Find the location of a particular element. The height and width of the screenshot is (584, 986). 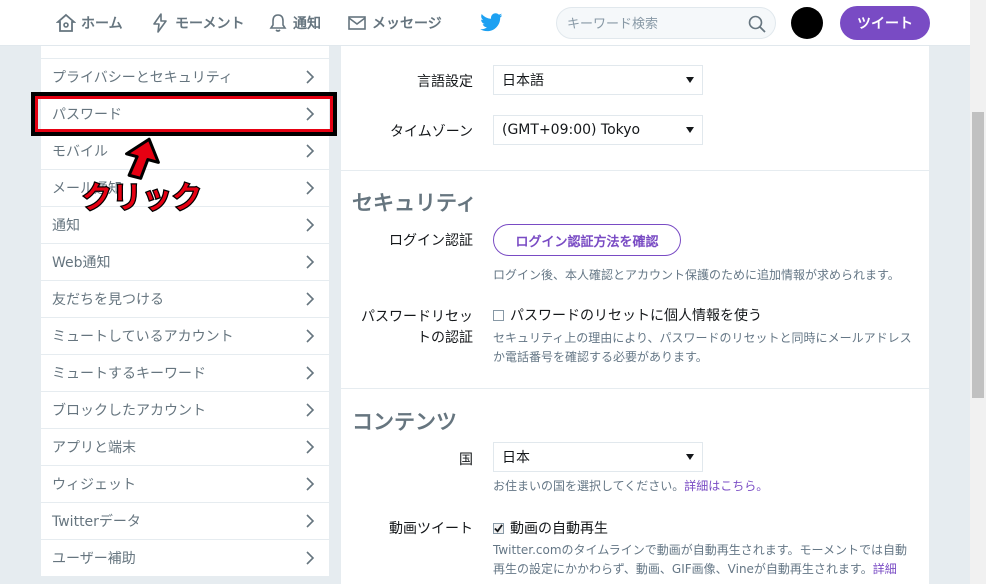

sidebar-item: 友だちを見つける is located at coordinates (185, 298).